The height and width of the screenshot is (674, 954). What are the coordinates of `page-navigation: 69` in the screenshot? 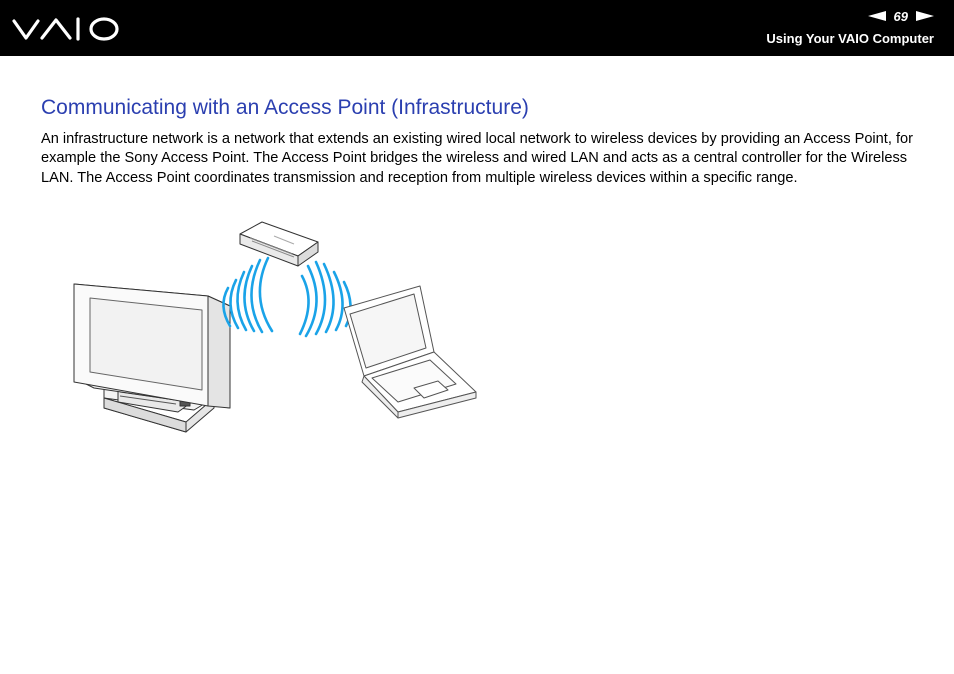 It's located at (900, 16).